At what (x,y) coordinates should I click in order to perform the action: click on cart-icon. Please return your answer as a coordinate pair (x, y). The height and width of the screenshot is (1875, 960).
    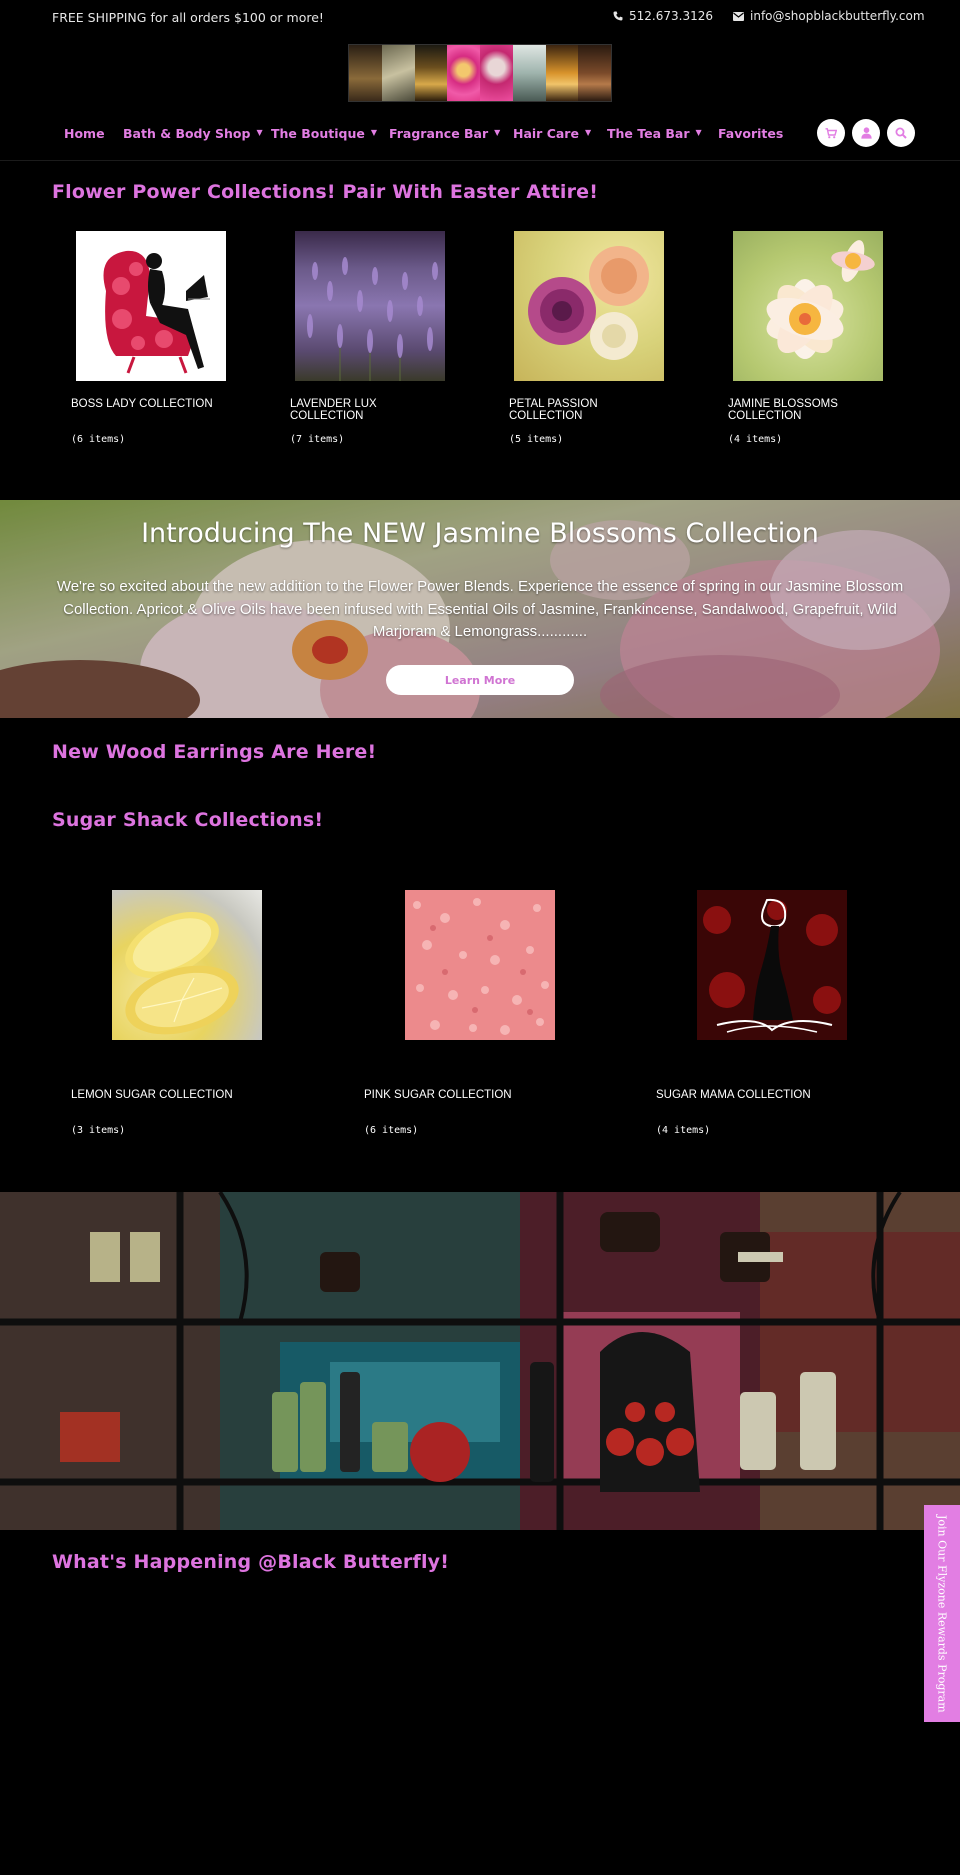
    Looking at the image, I should click on (831, 132).